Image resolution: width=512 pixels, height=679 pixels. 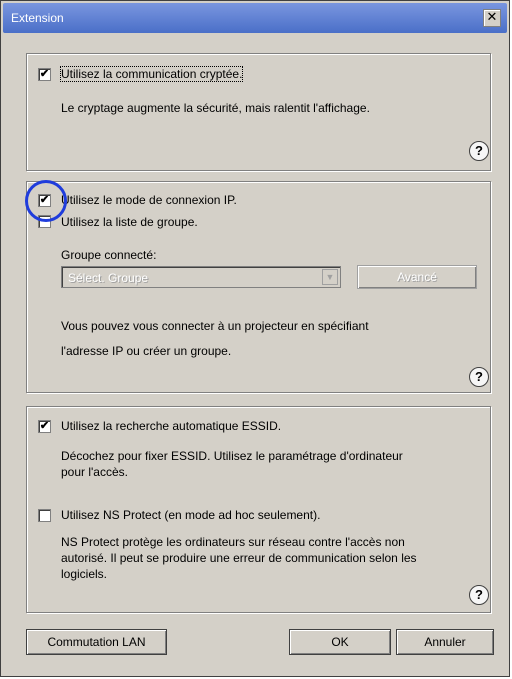 I want to click on title-bar: Extension ✕, so click(x=255, y=18).